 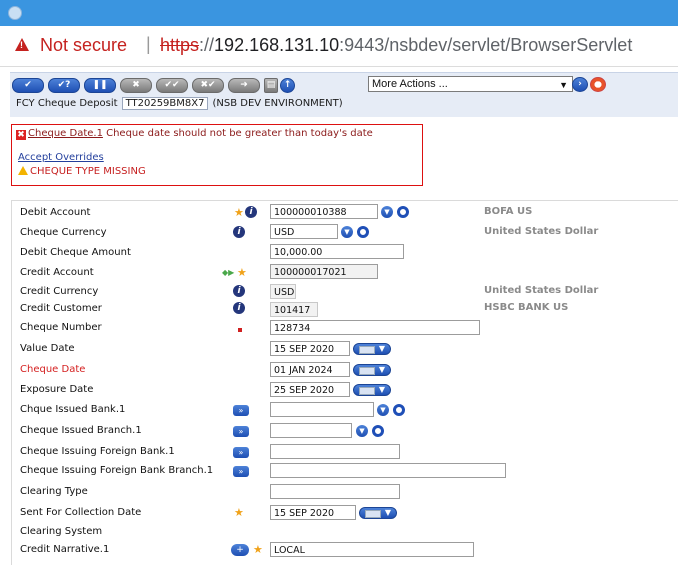 I want to click on cheque-issuing-foreign-branch-input, so click(x=388, y=470).